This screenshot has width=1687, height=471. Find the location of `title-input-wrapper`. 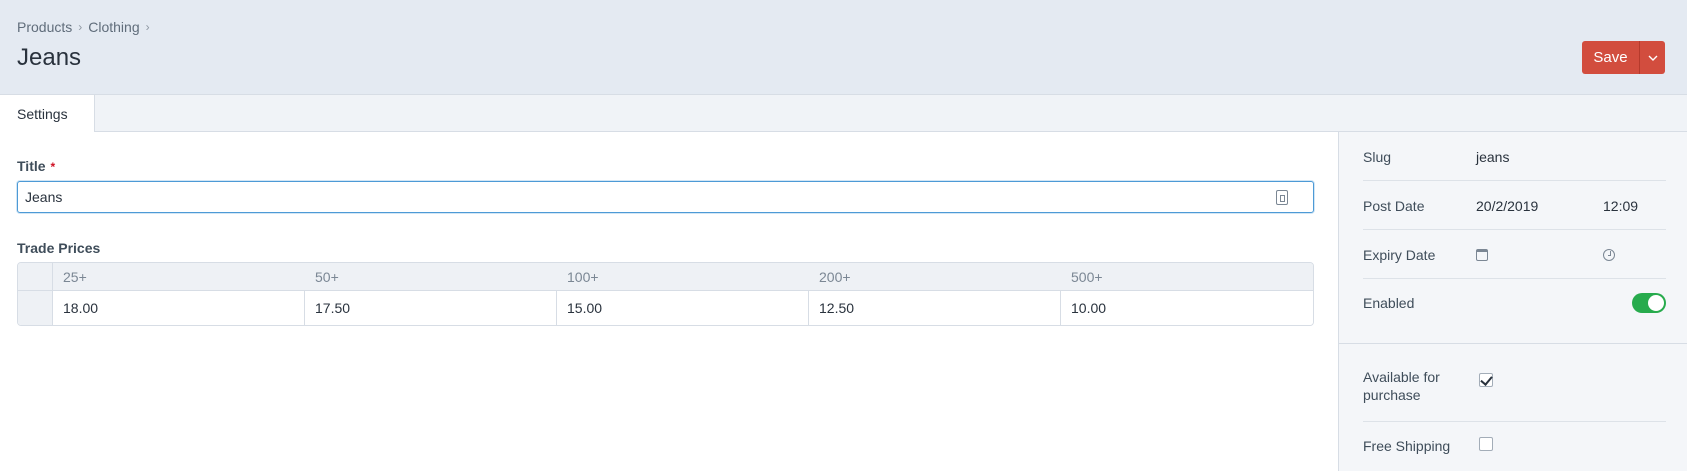

title-input-wrapper is located at coordinates (665, 197).